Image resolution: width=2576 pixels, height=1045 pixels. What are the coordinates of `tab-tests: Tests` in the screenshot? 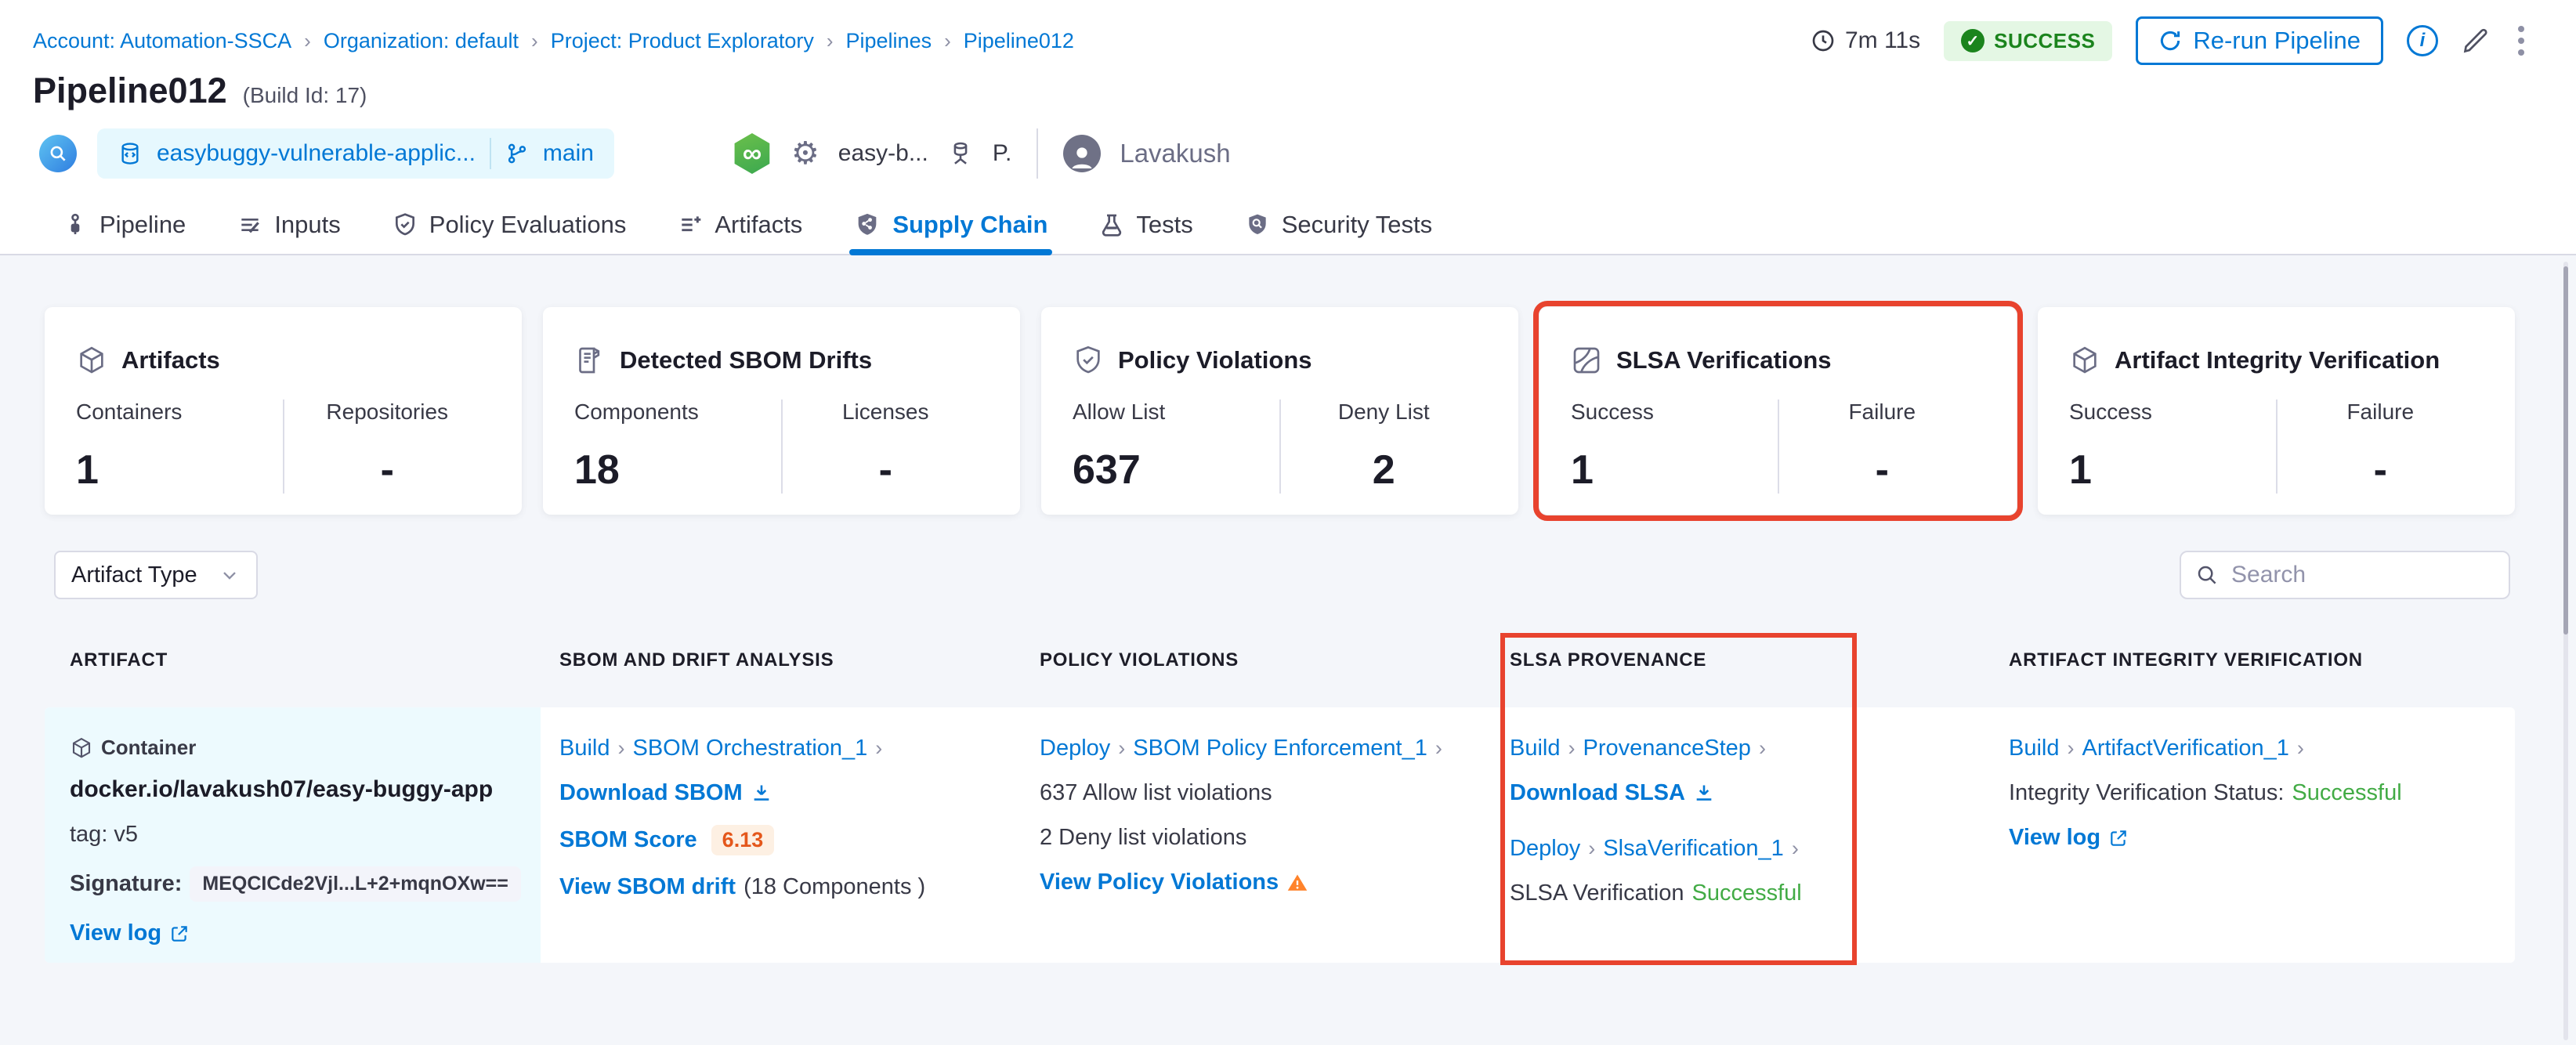 It's located at (1146, 225).